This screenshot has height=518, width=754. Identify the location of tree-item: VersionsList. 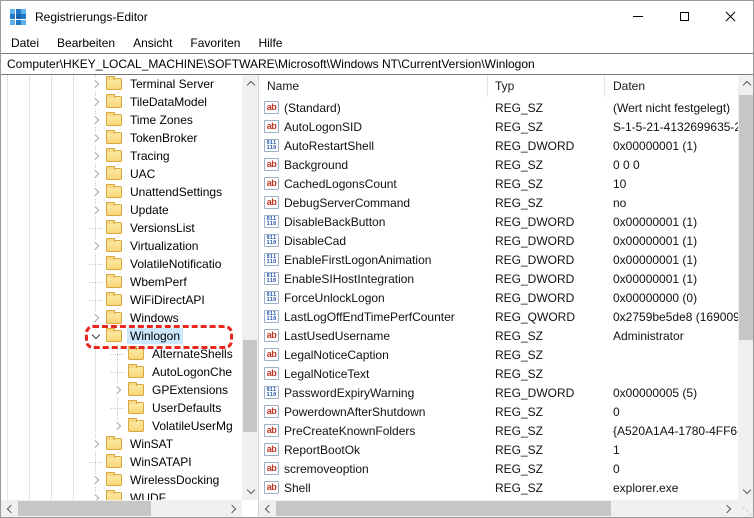
(121, 228).